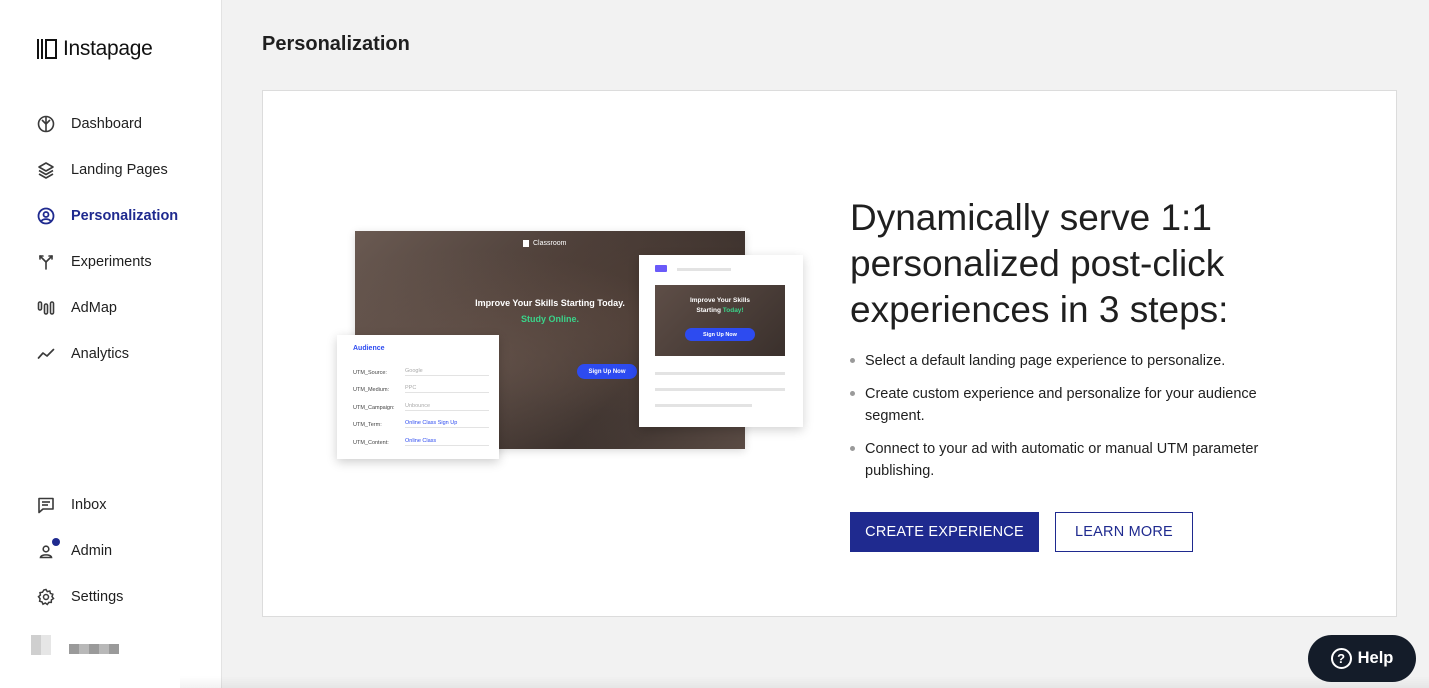 The height and width of the screenshot is (688, 1429). What do you see at coordinates (526, 243) in the screenshot?
I see `book-icon` at bounding box center [526, 243].